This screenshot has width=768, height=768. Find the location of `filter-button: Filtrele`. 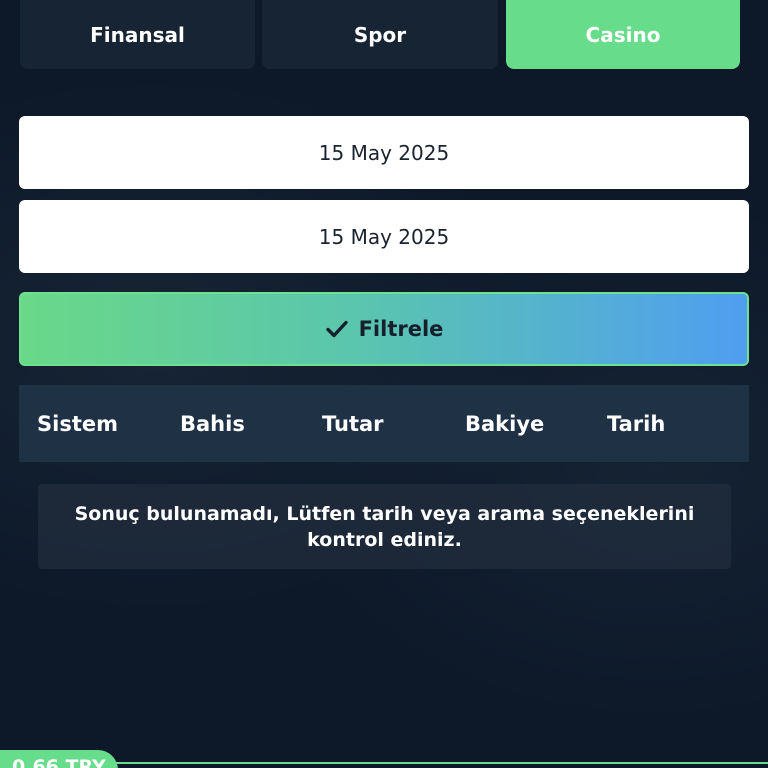

filter-button: Filtrele is located at coordinates (384, 329).